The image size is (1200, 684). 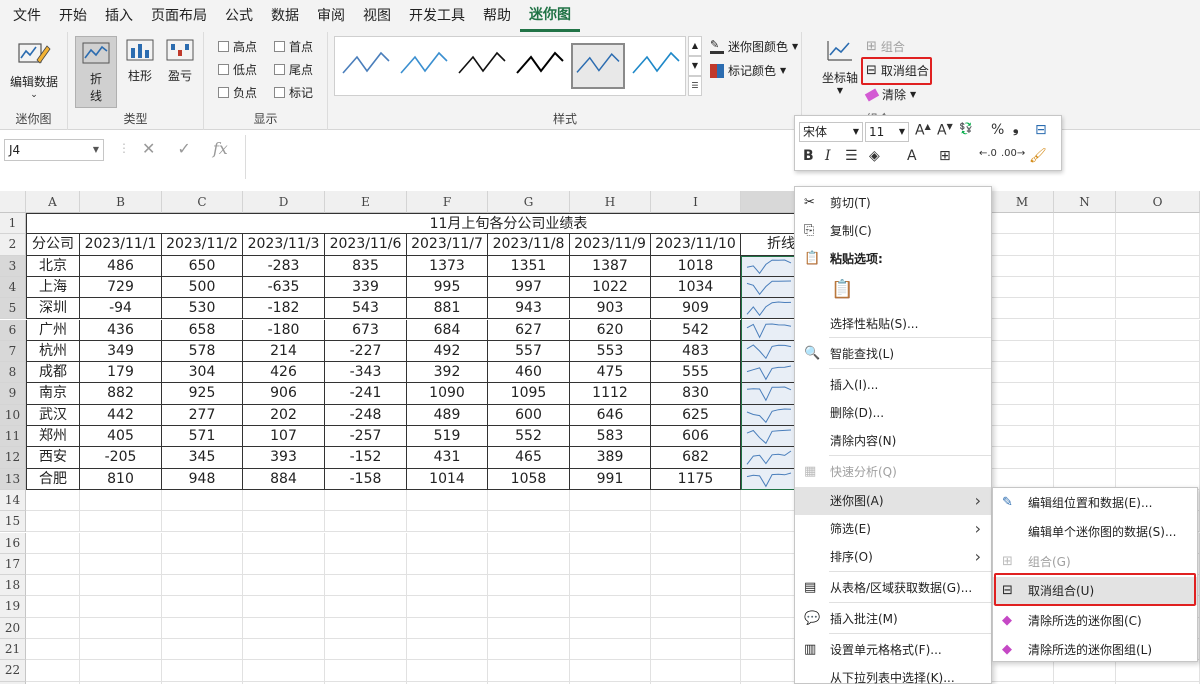 What do you see at coordinates (893, 354) in the screenshot?
I see `context-menu-item: 🔍 智能查找(L)` at bounding box center [893, 354].